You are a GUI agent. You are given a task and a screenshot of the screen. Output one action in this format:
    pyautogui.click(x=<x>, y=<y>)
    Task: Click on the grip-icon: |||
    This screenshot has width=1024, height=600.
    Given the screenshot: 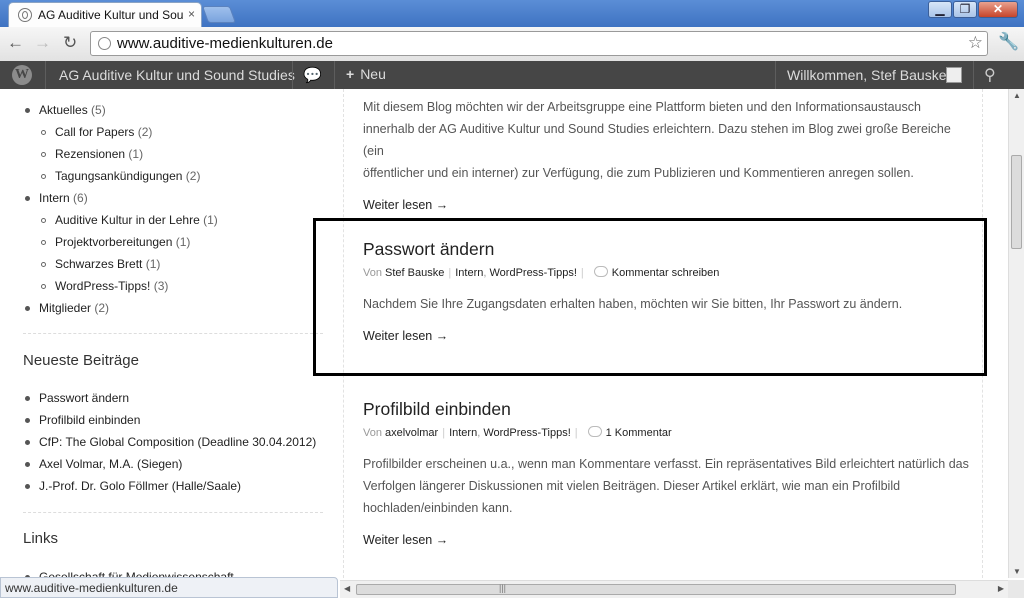 What is the action you would take?
    pyautogui.click(x=503, y=588)
    